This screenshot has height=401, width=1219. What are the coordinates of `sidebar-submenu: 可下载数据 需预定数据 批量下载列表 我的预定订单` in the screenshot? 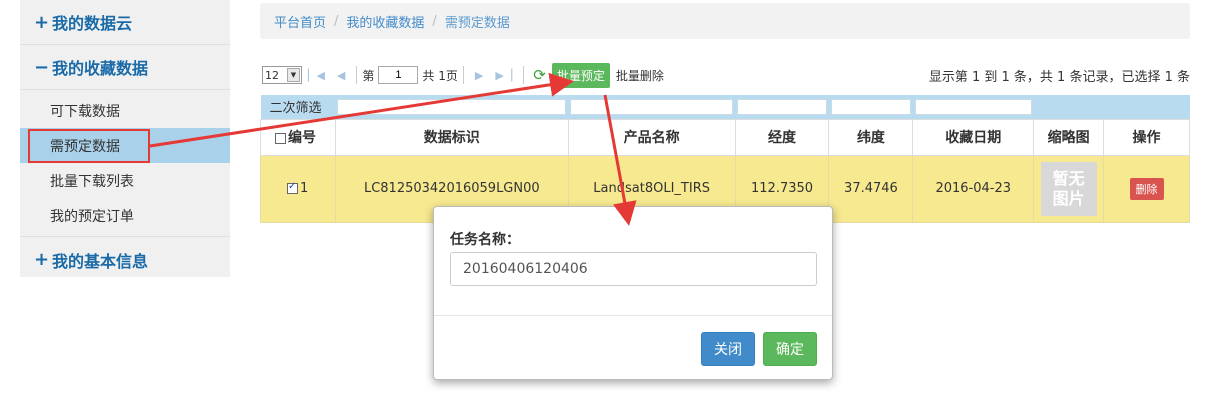 It's located at (125, 163).